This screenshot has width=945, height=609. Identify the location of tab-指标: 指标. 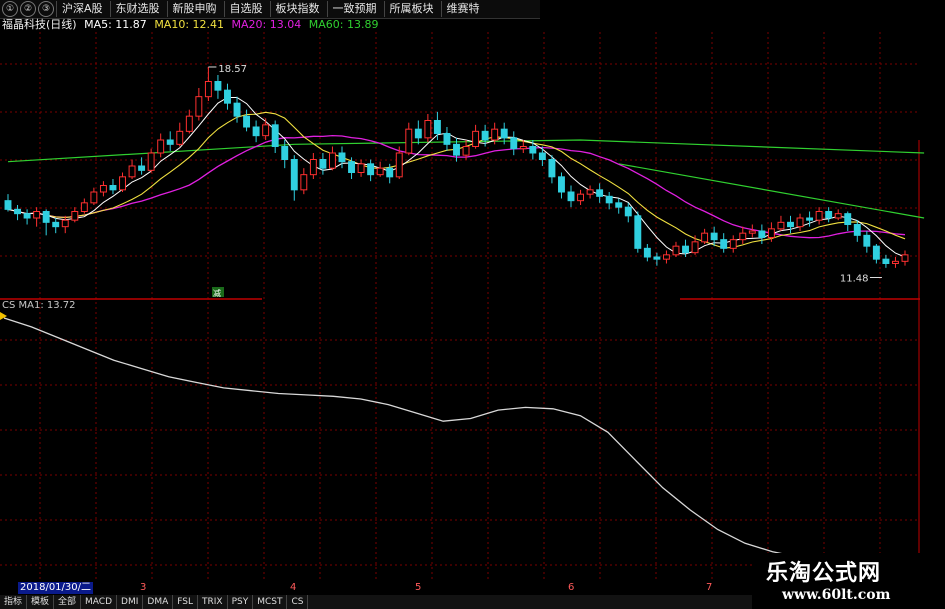
(14, 602).